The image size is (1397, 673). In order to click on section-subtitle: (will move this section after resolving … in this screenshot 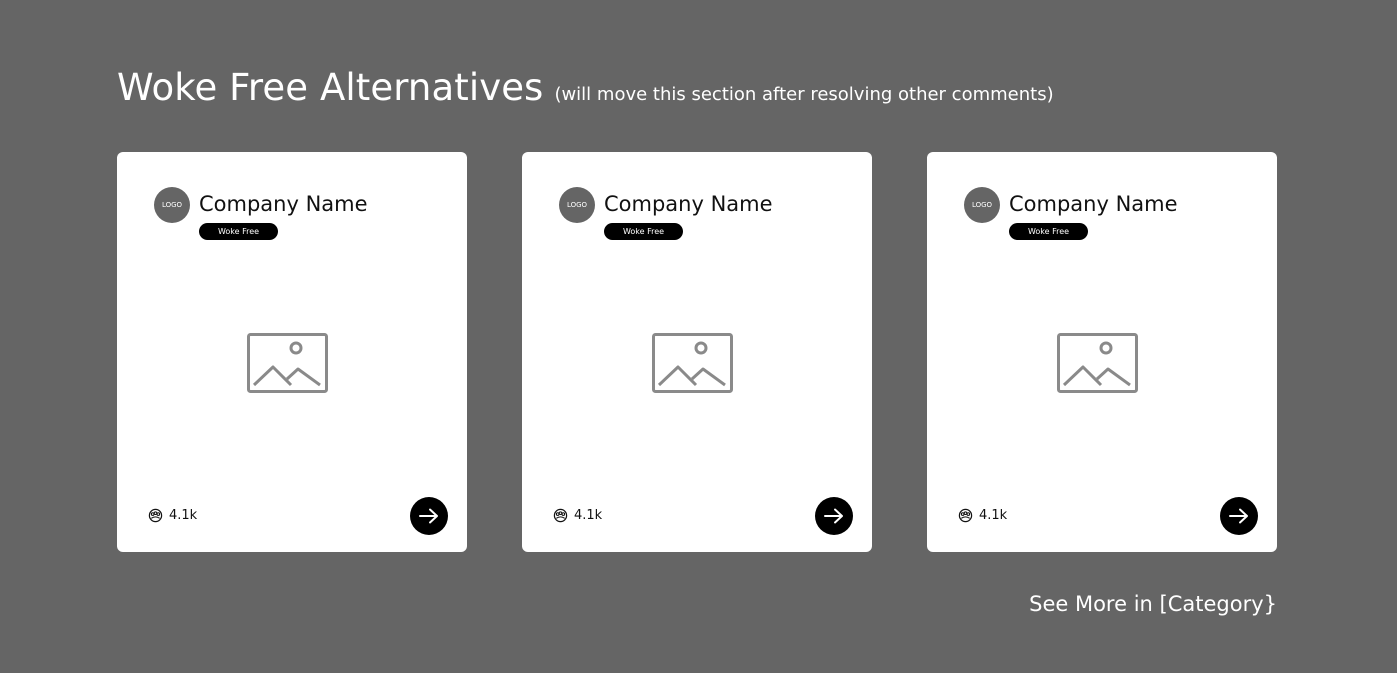, I will do `click(804, 94)`.